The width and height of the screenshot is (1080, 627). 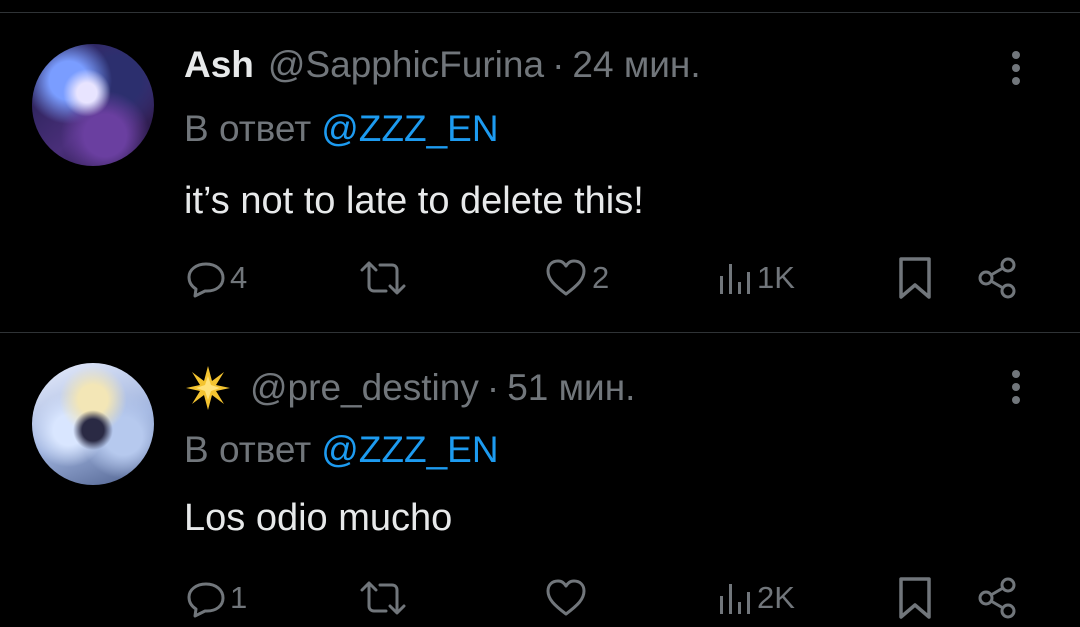 What do you see at coordinates (239, 277) in the screenshot?
I see `reply-count: 4` at bounding box center [239, 277].